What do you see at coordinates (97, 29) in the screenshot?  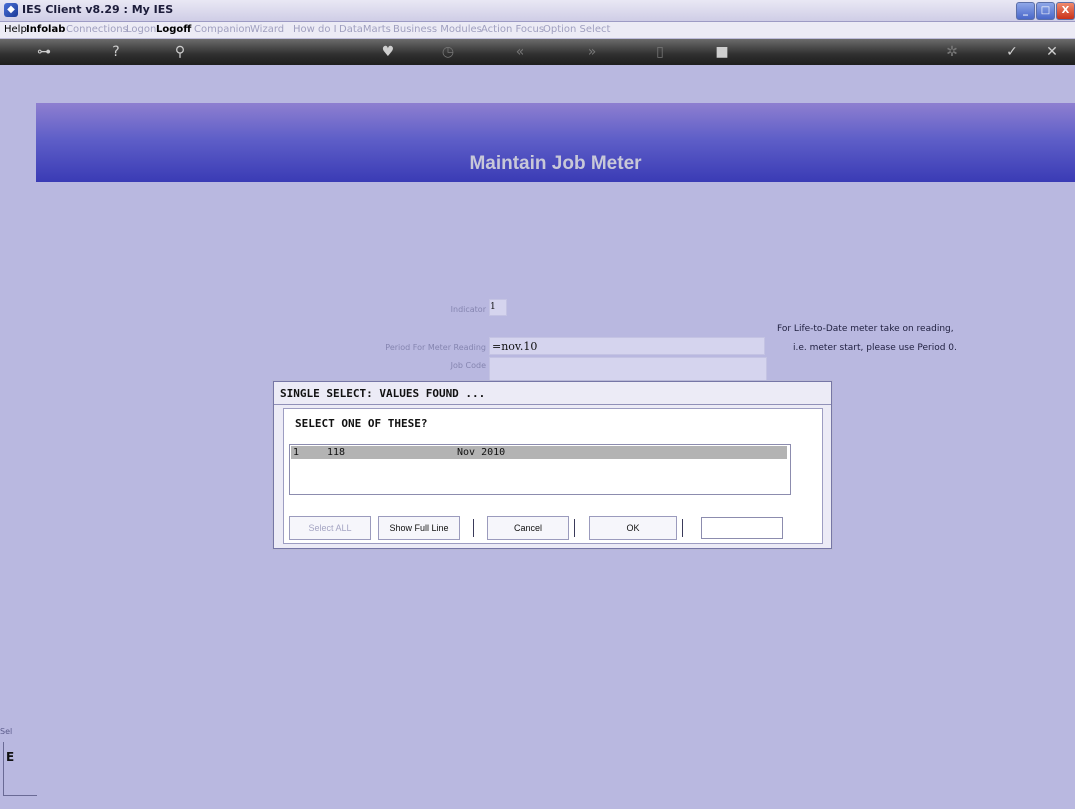 I see `menu-connections: Connections` at bounding box center [97, 29].